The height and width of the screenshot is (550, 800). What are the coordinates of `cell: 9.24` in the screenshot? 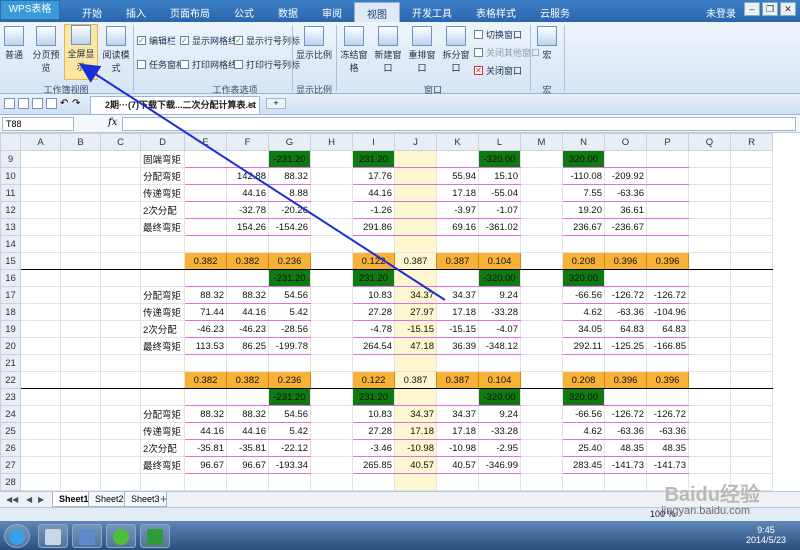 It's located at (499, 414).